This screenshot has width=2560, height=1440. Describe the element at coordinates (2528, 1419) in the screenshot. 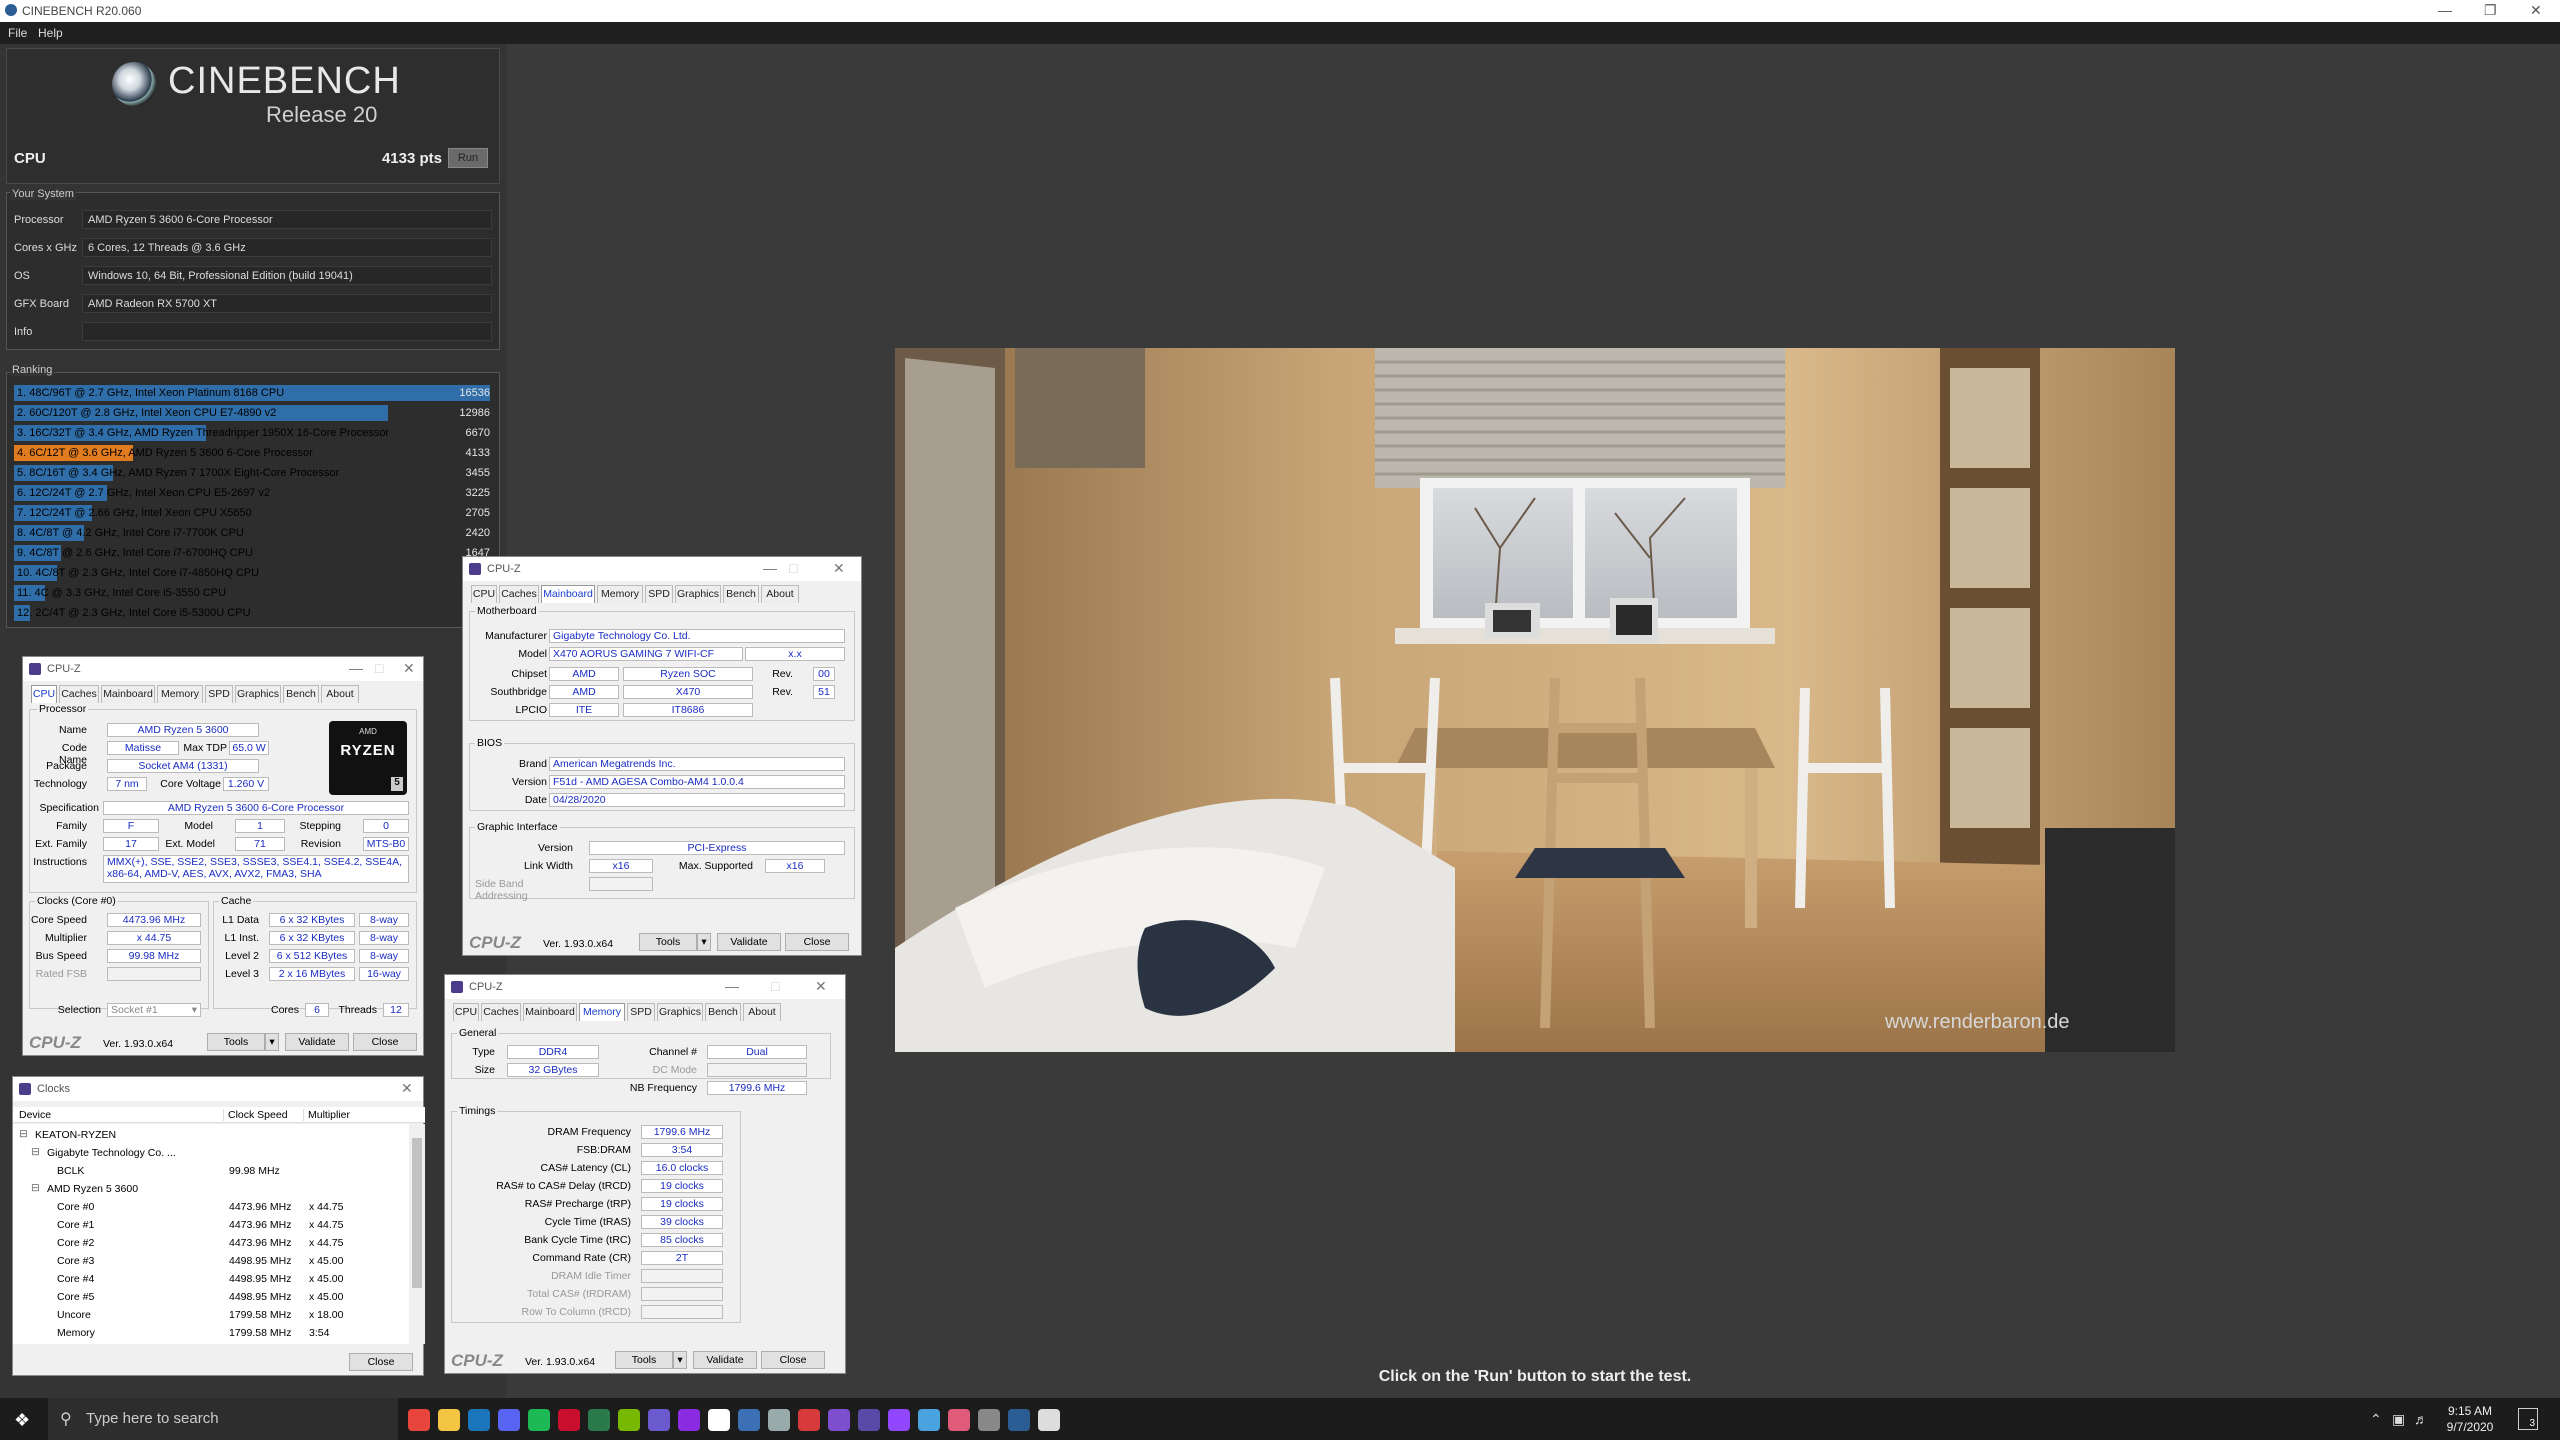

I see `notification-center-icon: 3` at that location.